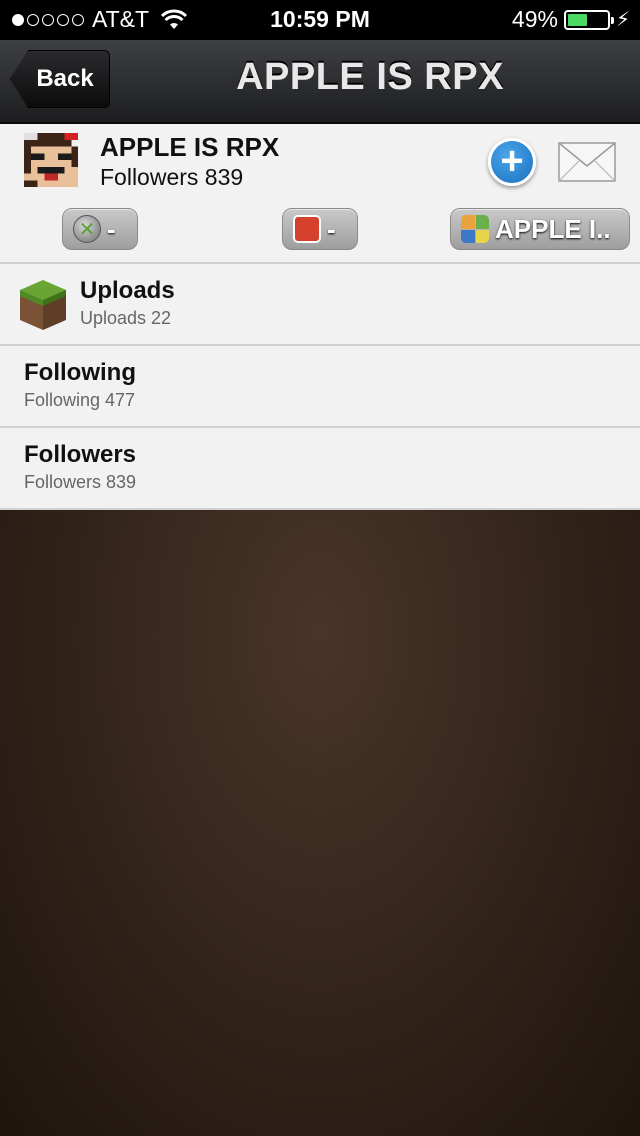 This screenshot has width=640, height=1136. What do you see at coordinates (331, 228) in the screenshot?
I see `game-center-label: -` at bounding box center [331, 228].